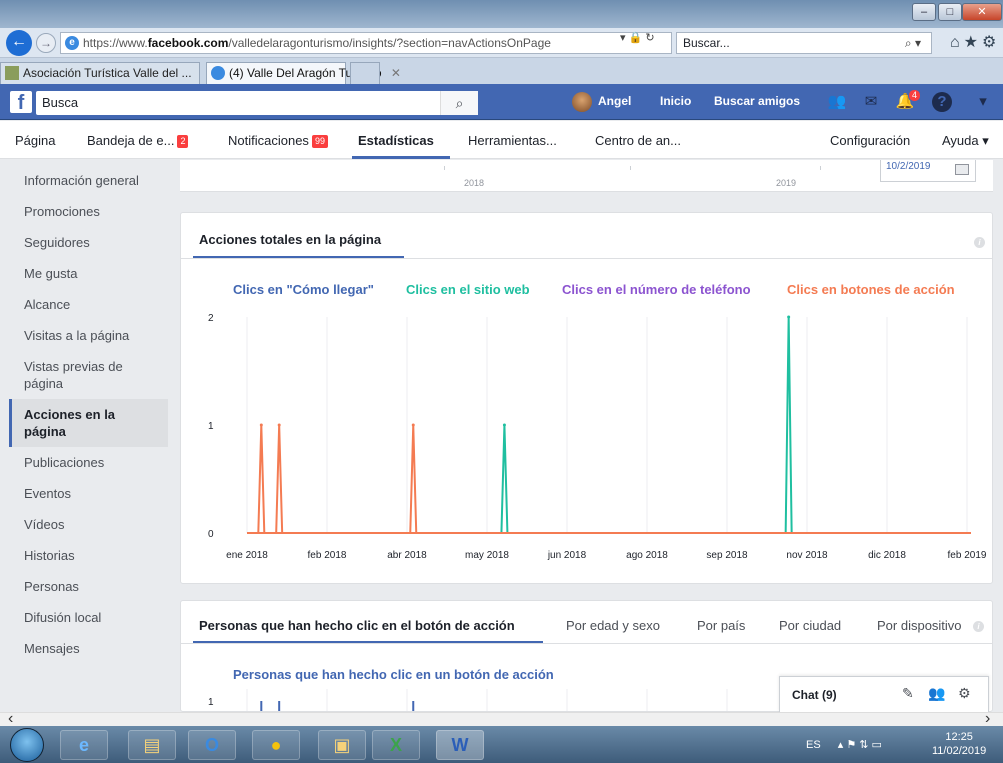 The width and height of the screenshot is (1003, 763). Describe the element at coordinates (88, 273) in the screenshot. I see `sidebar-item-likes: Me gusta` at that location.